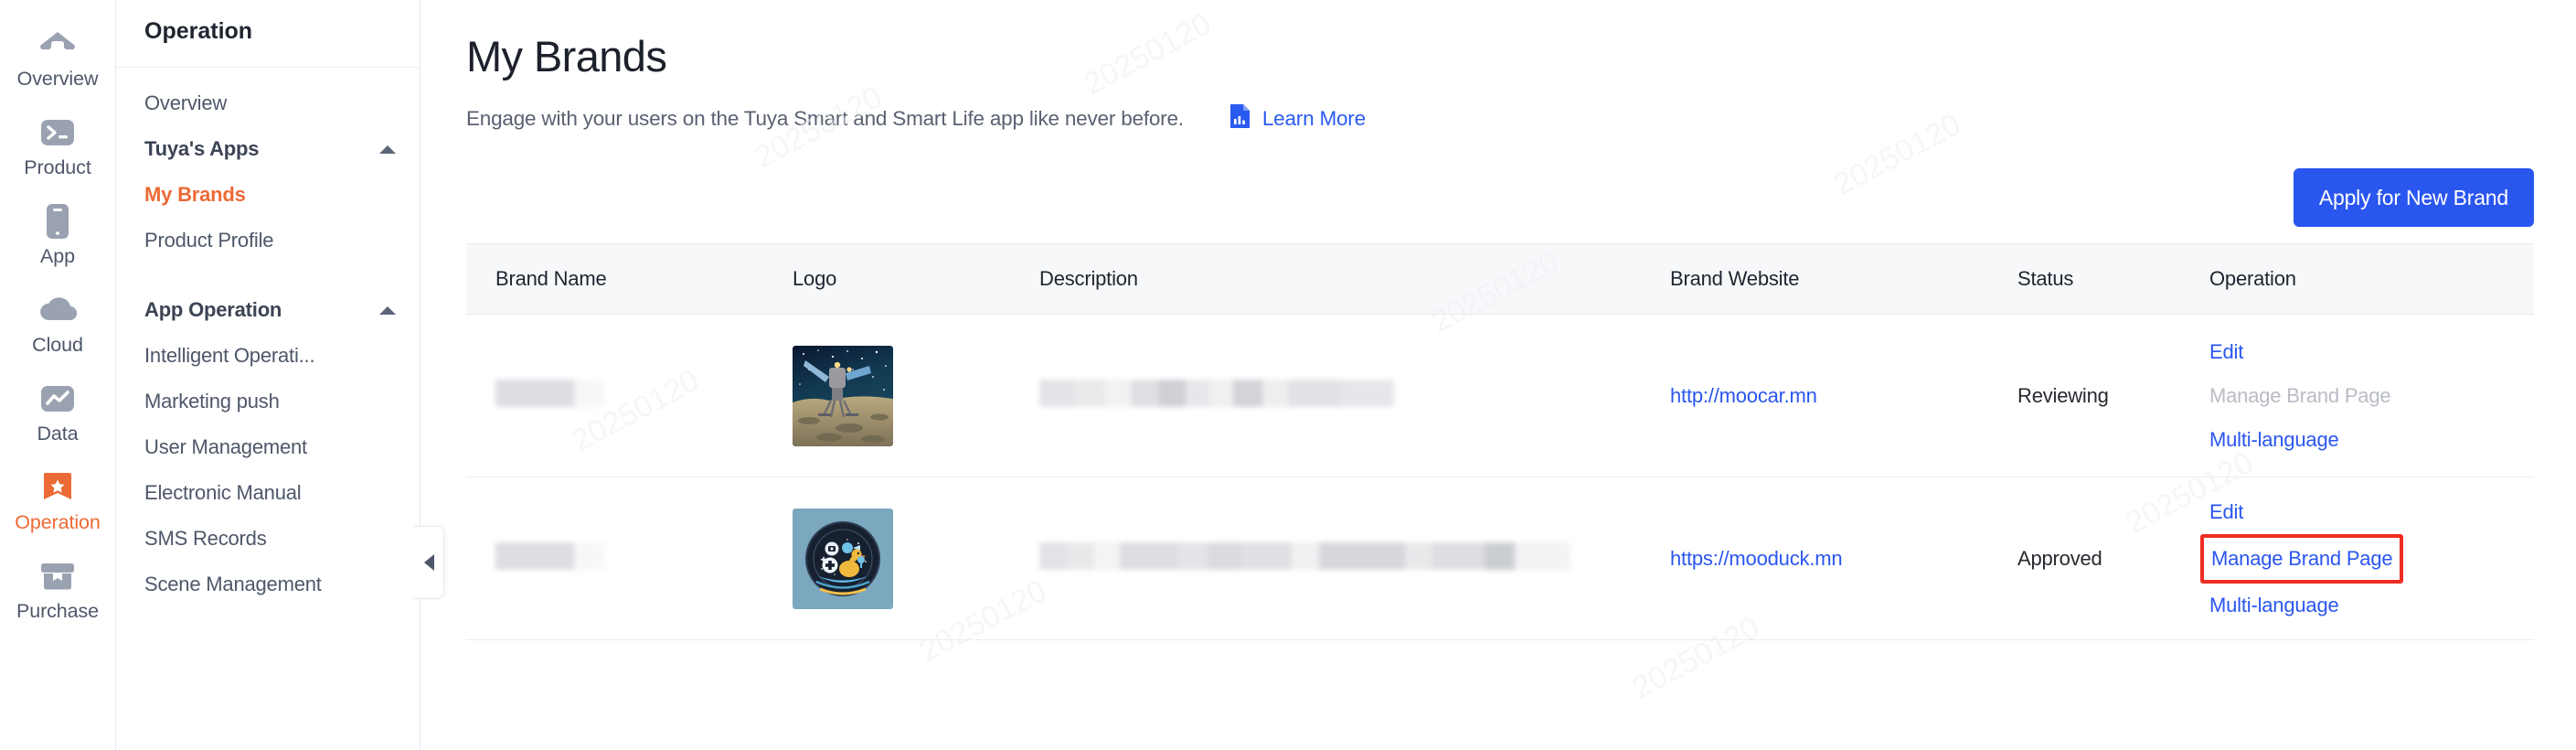 The image size is (2576, 750). What do you see at coordinates (205, 538) in the screenshot?
I see `subnav-label: SMS Records` at bounding box center [205, 538].